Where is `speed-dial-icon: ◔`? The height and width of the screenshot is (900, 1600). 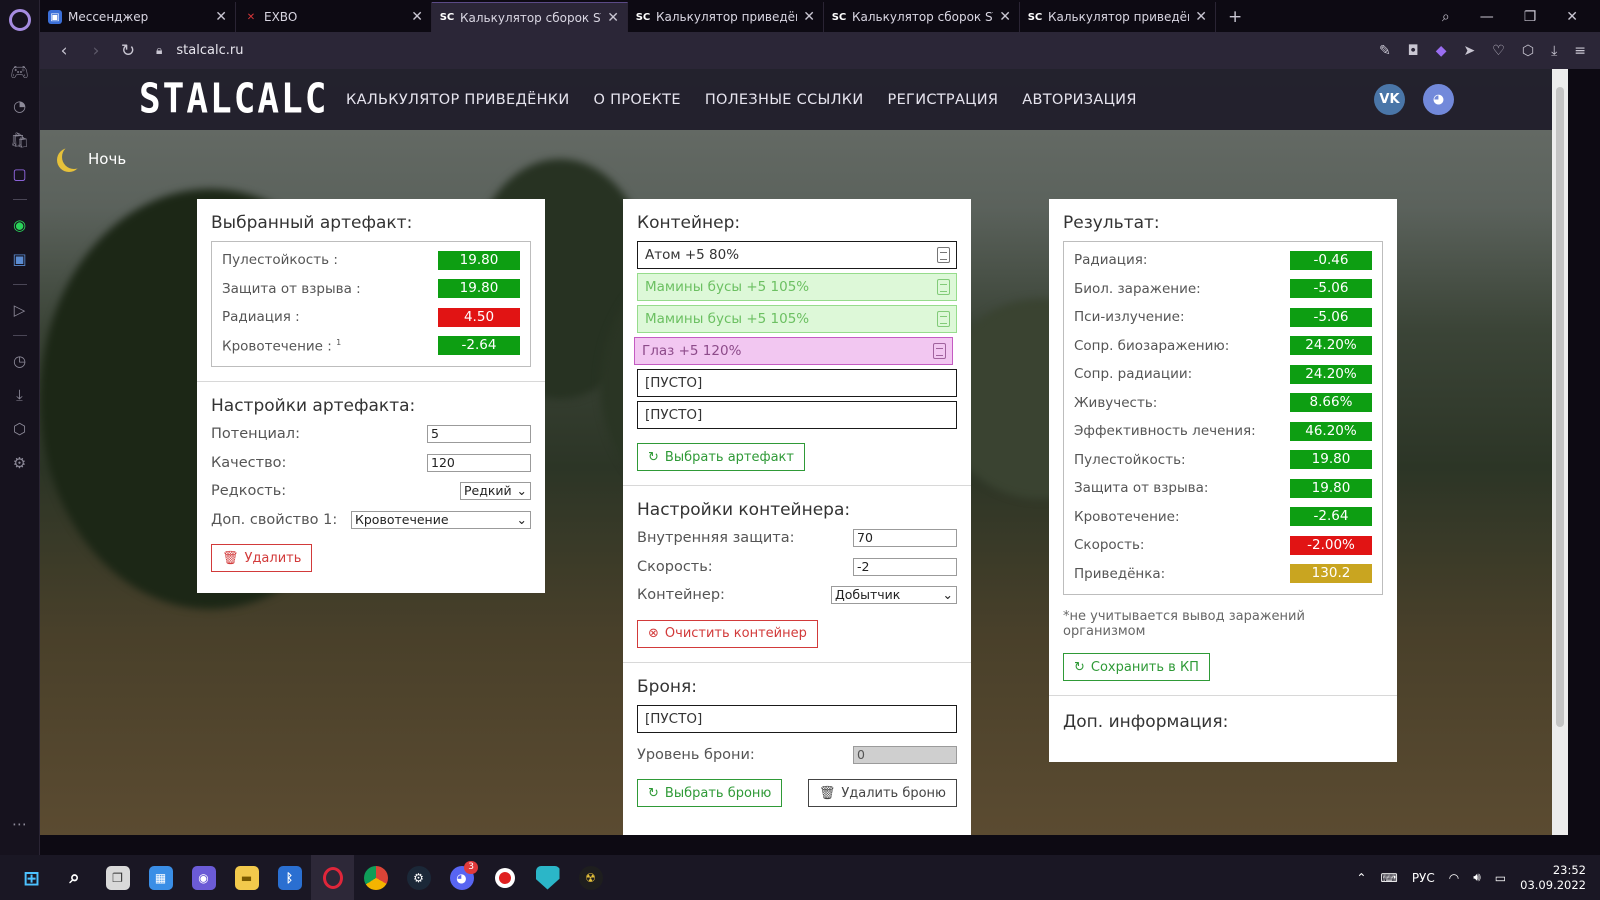 speed-dial-icon: ◔ is located at coordinates (20, 106).